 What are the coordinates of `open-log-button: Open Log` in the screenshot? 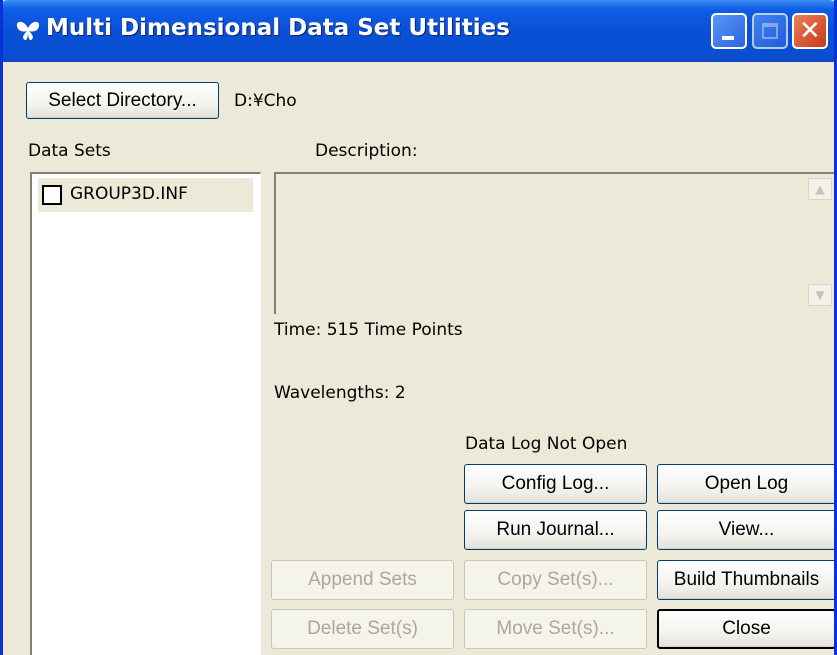 It's located at (745, 484).